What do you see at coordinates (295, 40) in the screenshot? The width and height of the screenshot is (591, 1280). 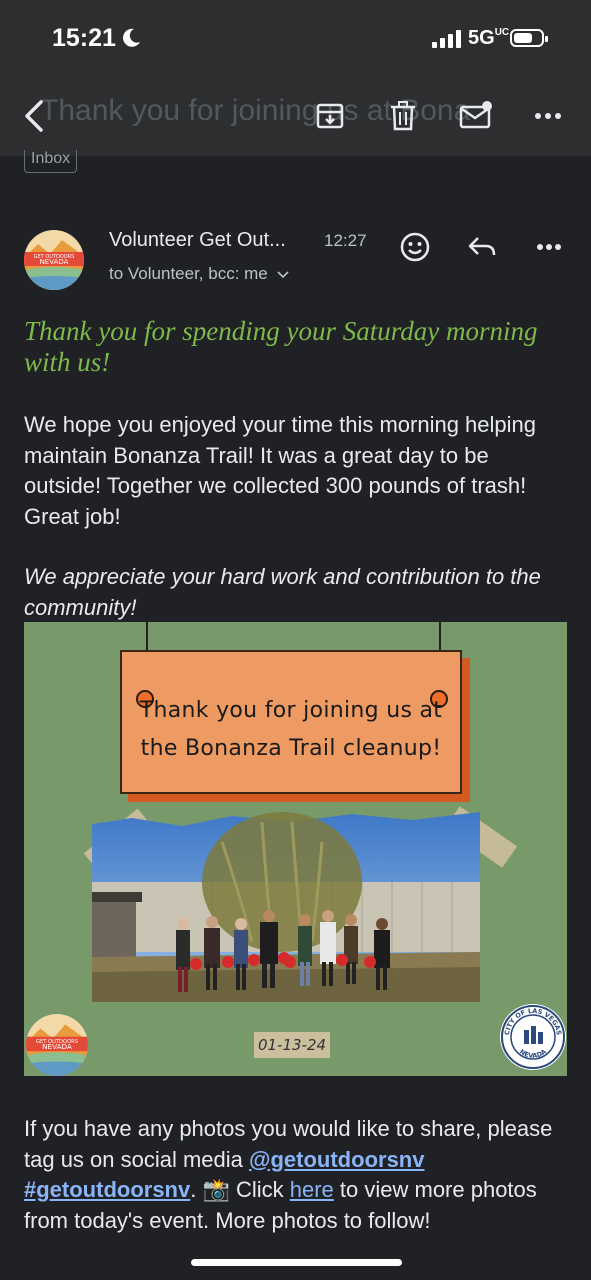 I see `status-bar: 15:21 5GUC` at bounding box center [295, 40].